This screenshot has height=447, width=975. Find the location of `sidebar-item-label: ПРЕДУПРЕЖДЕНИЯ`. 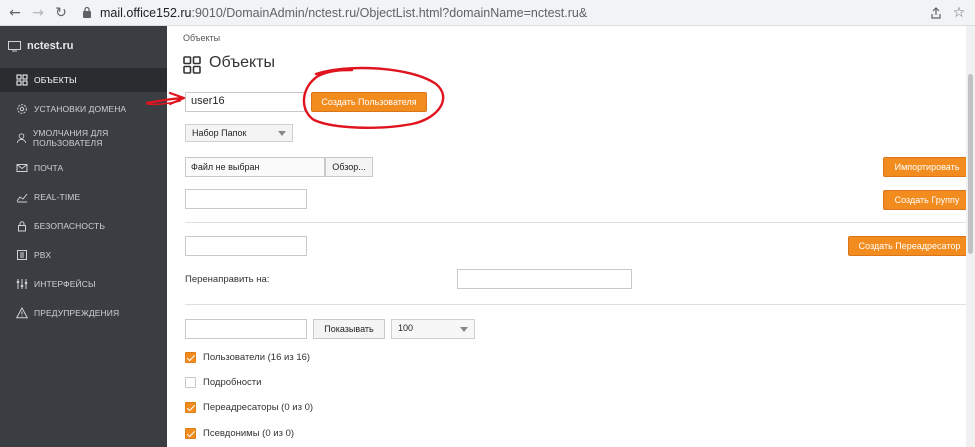

sidebar-item-label: ПРЕДУПРЕЖДЕНИЯ is located at coordinates (77, 313).